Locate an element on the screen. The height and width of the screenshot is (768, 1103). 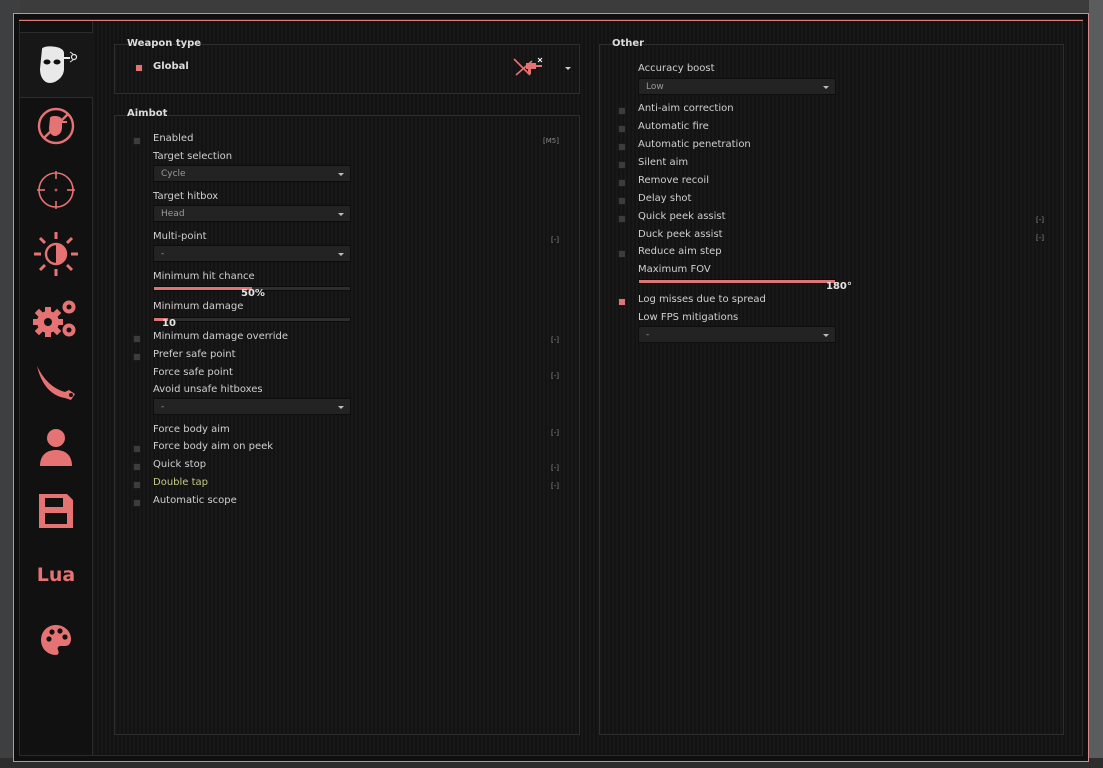
quick-peek-label: Quick peek assist is located at coordinates (682, 216).